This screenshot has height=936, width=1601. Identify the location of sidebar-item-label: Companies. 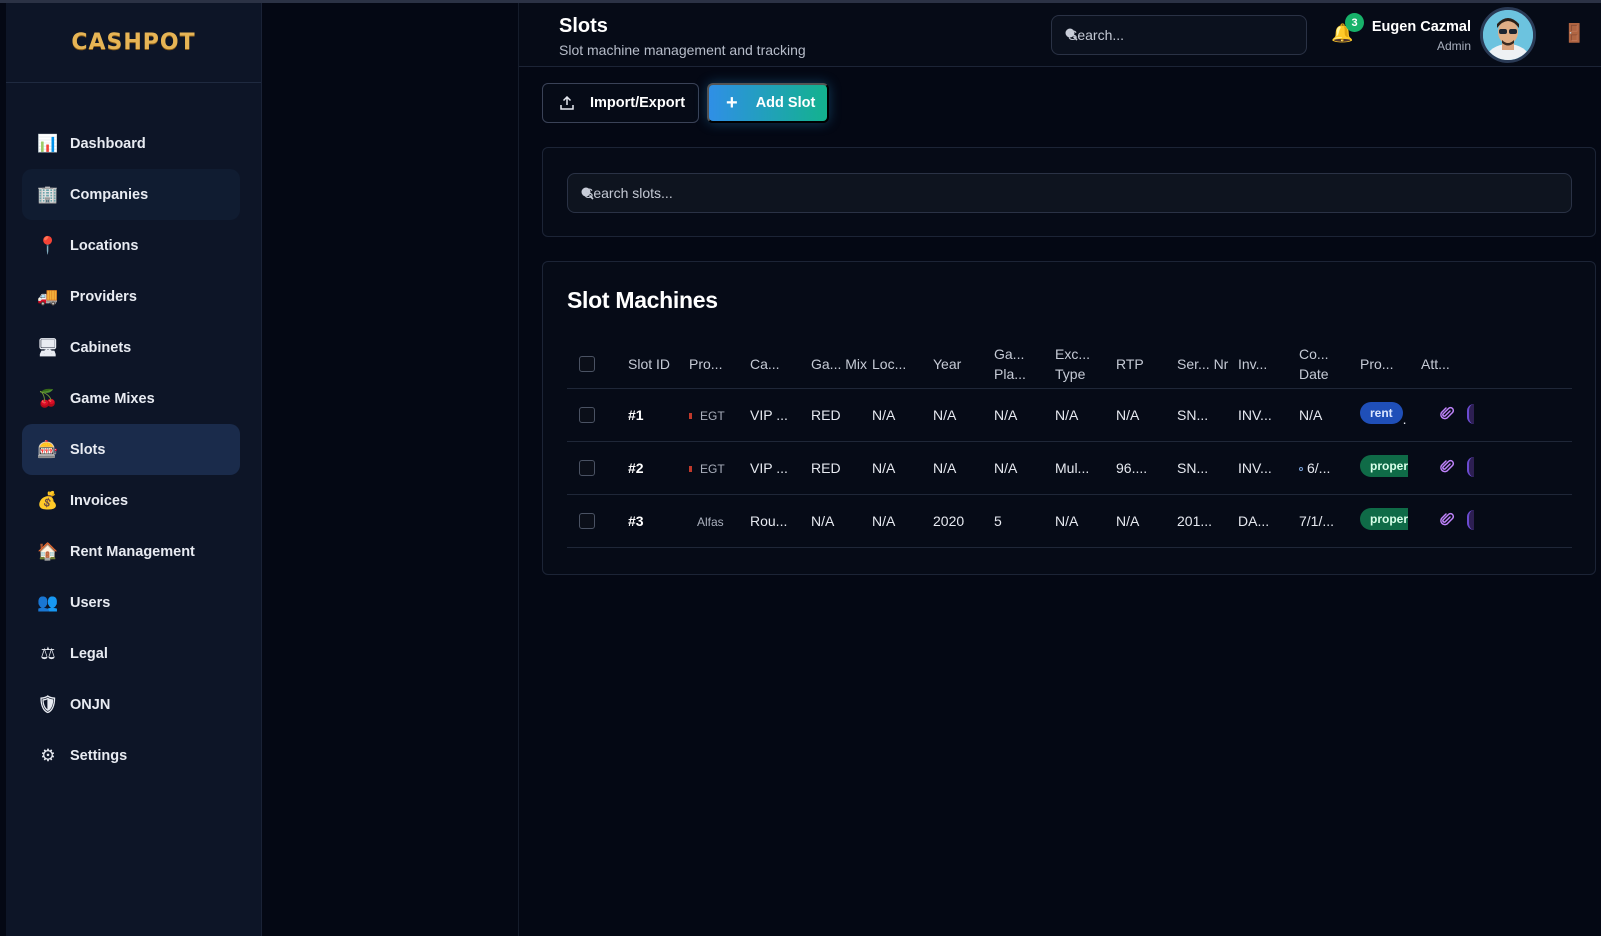
(109, 194).